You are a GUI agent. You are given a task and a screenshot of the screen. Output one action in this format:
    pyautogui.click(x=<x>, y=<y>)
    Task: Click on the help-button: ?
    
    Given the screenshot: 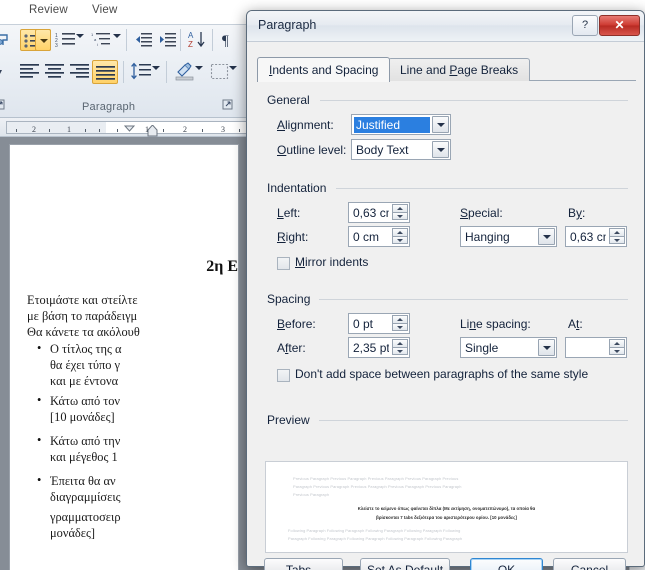 What is the action you would take?
    pyautogui.click(x=585, y=25)
    